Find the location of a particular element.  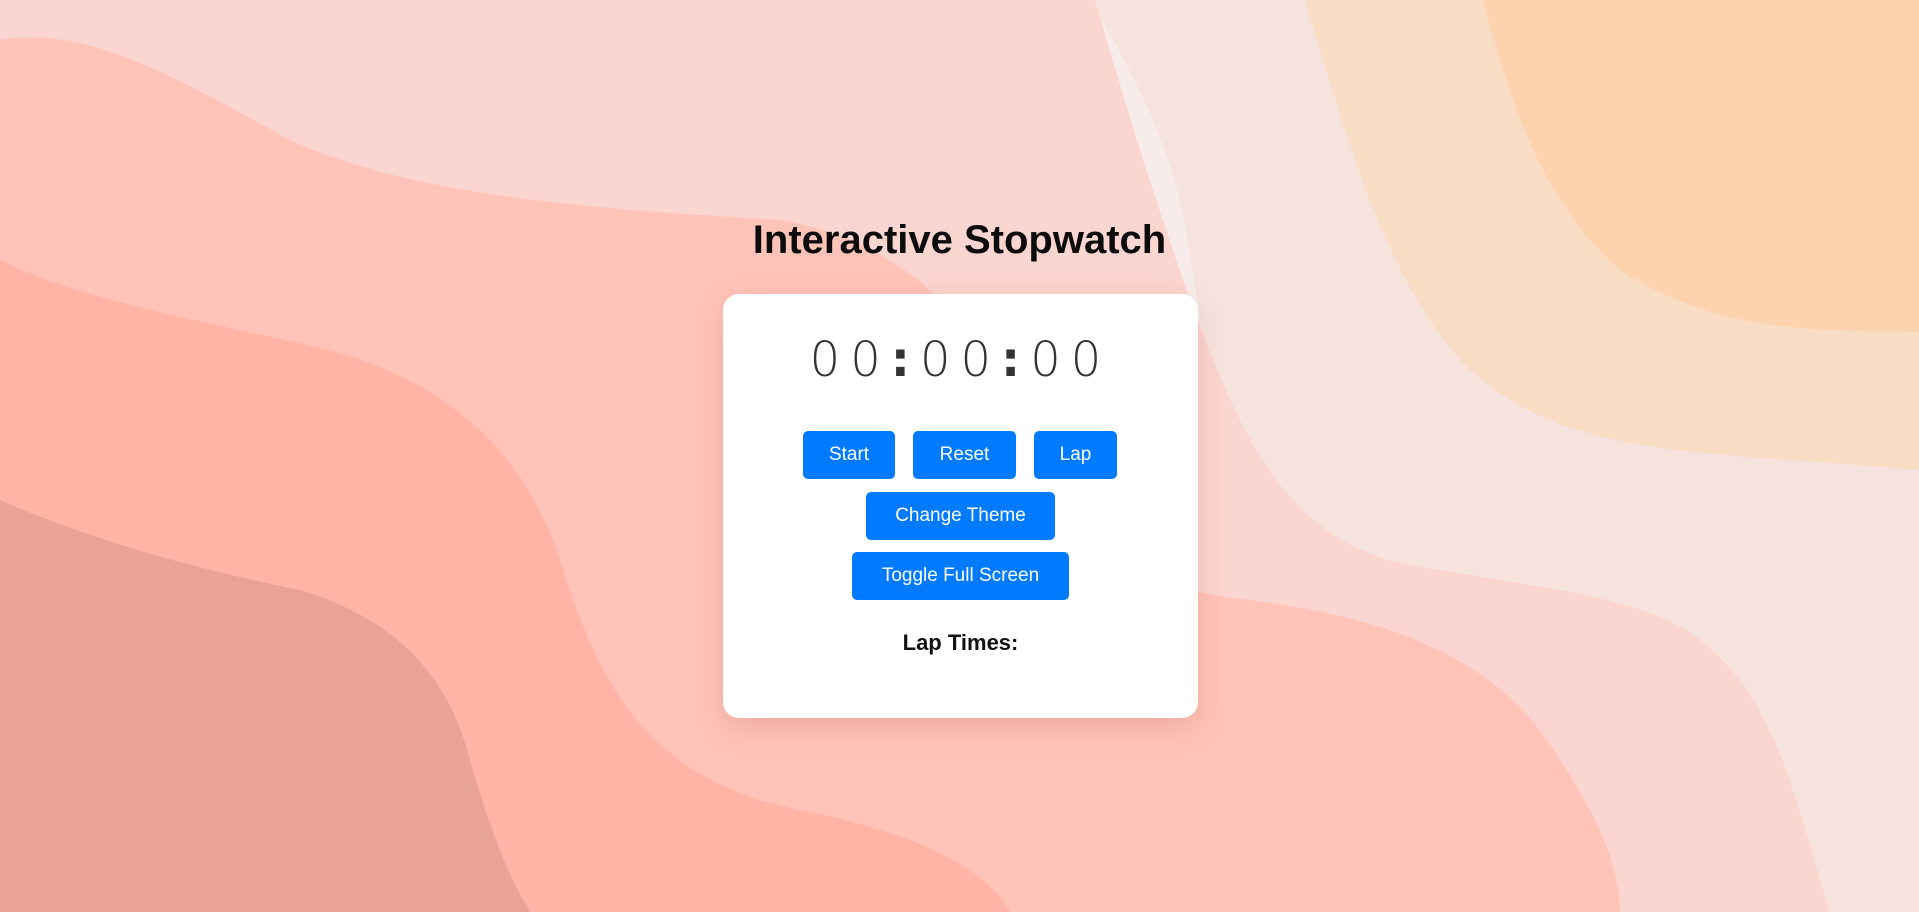

reset-button: Reset is located at coordinates (964, 455).